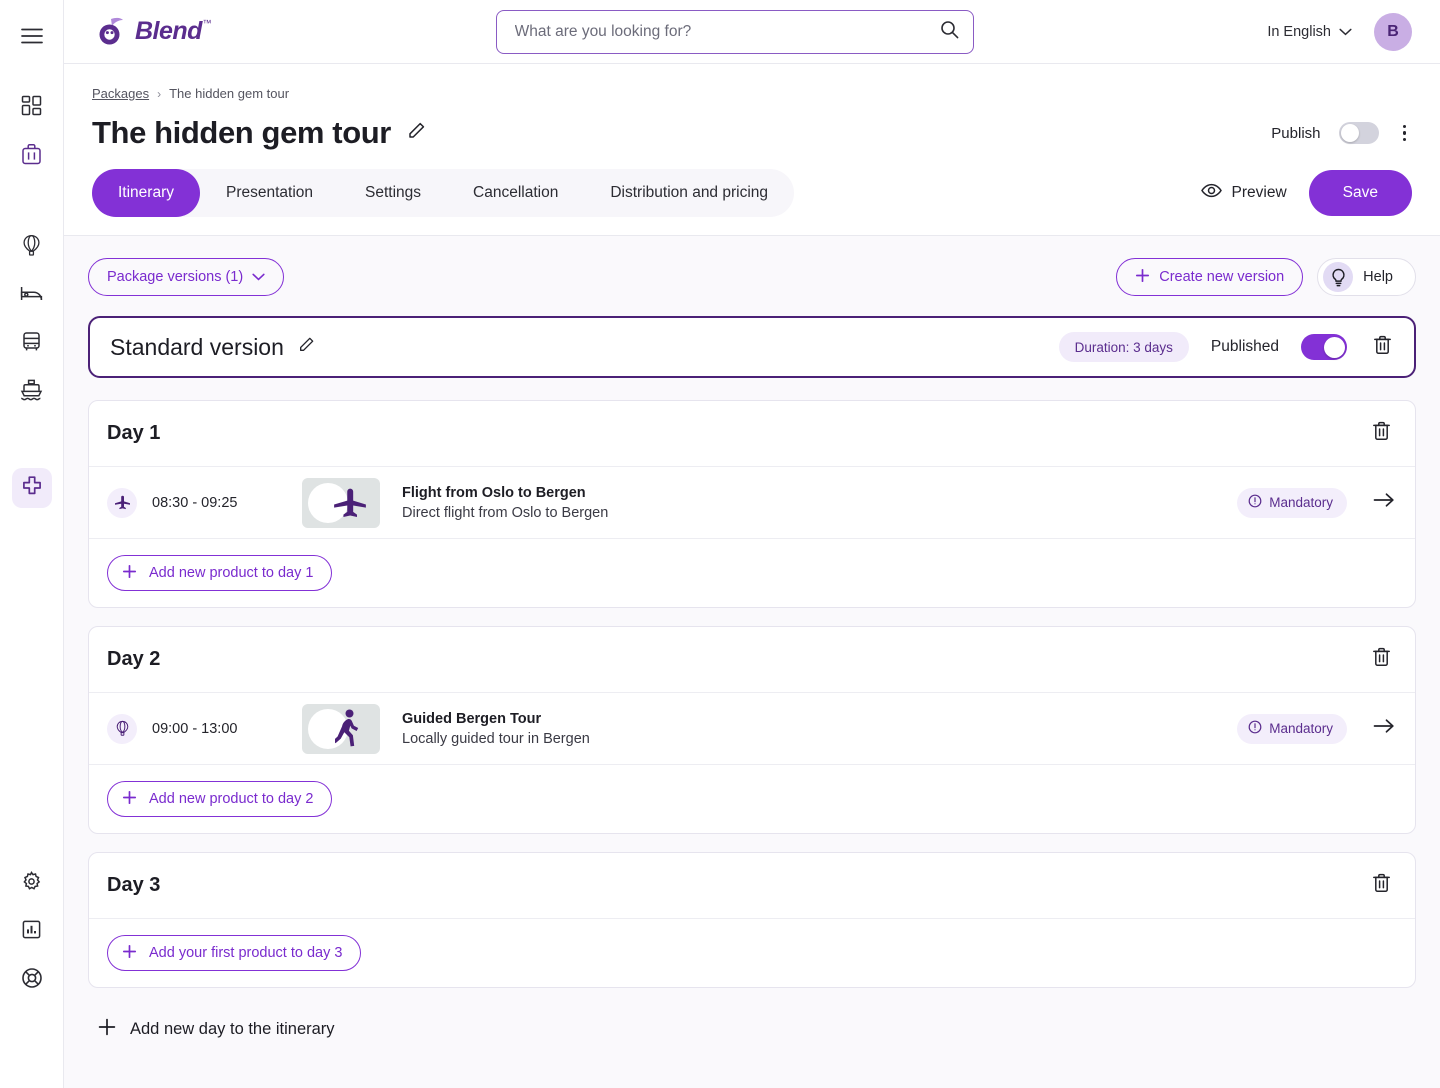 The image size is (1440, 1088). I want to click on language-selector: In English, so click(1309, 32).